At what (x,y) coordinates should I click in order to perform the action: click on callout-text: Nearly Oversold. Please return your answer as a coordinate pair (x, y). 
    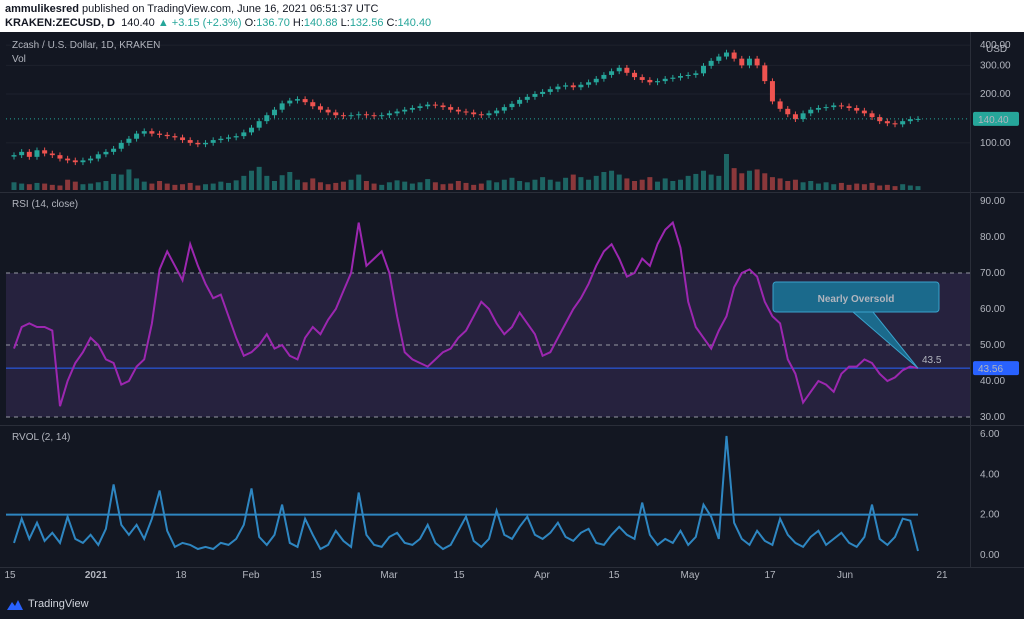
    Looking at the image, I should click on (856, 299).